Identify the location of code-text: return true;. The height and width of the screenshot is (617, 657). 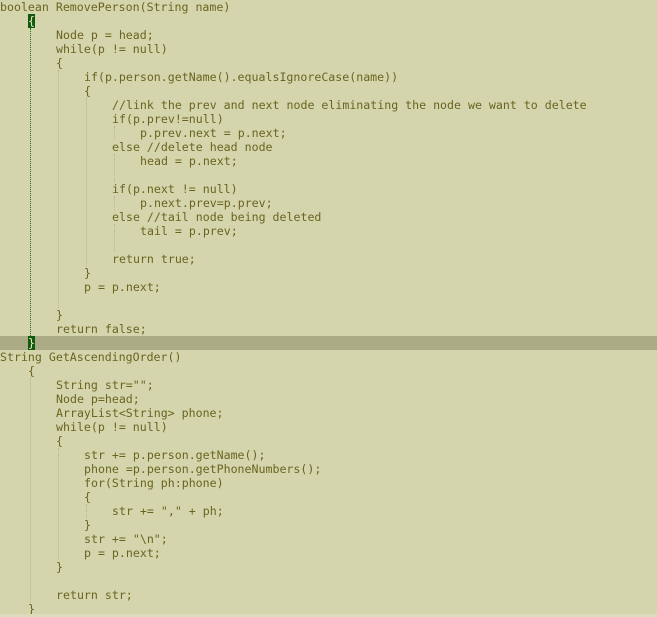
(154, 259).